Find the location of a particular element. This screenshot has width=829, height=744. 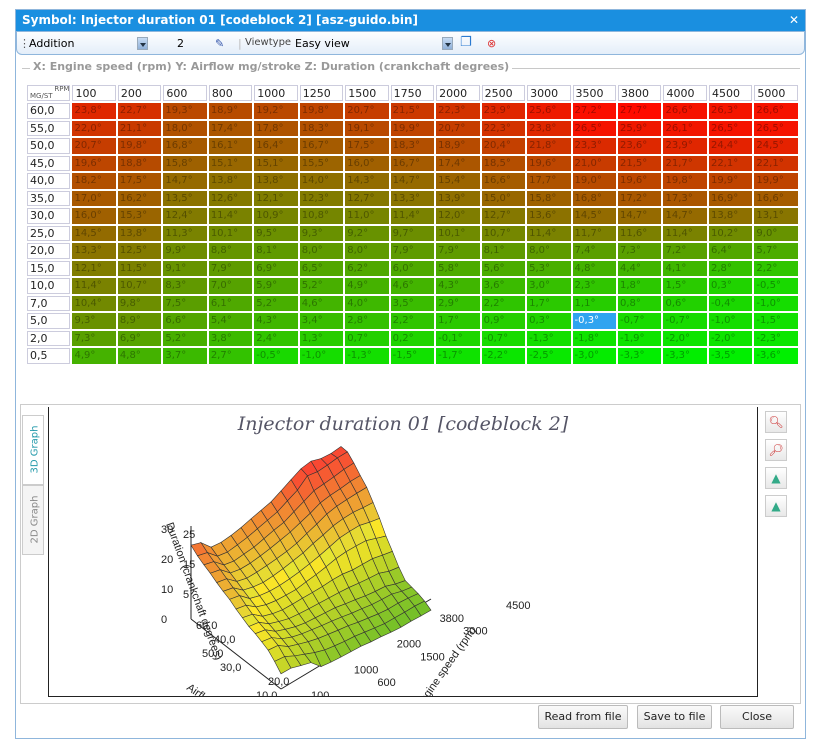

map-cell: 26,5° is located at coordinates (730, 128).